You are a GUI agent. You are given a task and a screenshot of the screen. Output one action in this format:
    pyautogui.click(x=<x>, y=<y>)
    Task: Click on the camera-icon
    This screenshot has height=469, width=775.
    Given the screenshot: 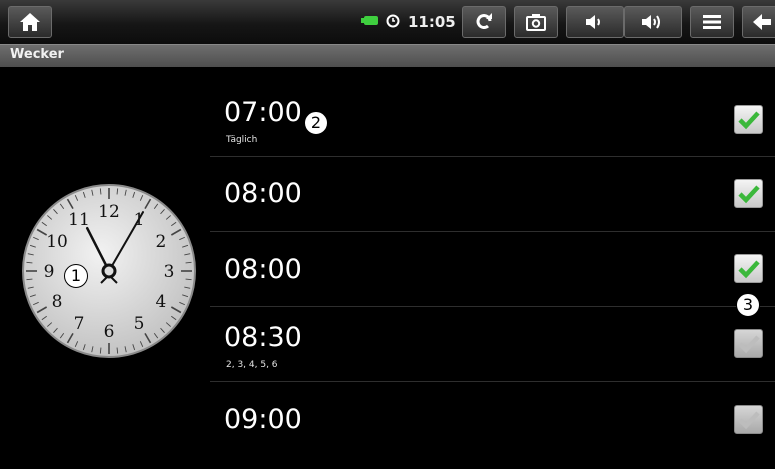 What is the action you would take?
    pyautogui.click(x=536, y=22)
    